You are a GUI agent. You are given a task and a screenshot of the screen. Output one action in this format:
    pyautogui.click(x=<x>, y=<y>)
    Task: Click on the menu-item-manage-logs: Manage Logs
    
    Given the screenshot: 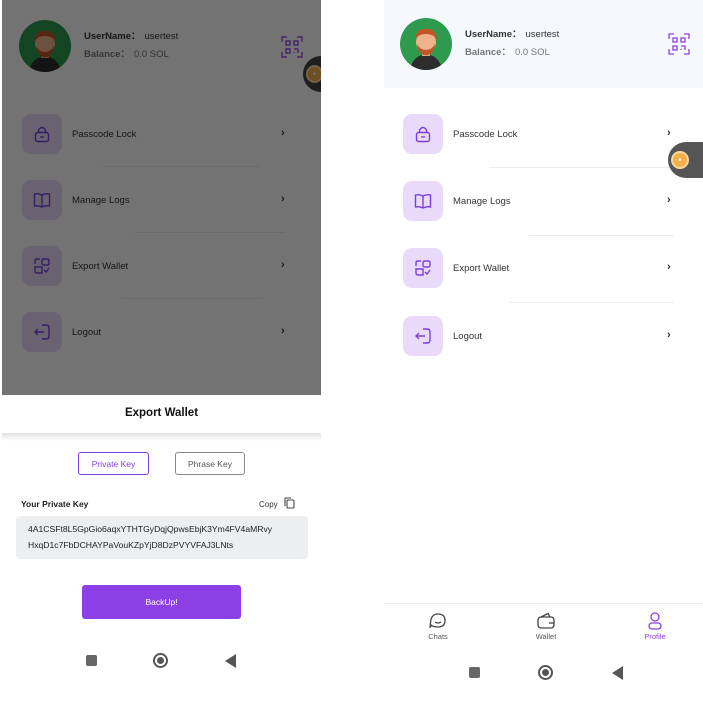 What is the action you would take?
    pyautogui.click(x=457, y=201)
    